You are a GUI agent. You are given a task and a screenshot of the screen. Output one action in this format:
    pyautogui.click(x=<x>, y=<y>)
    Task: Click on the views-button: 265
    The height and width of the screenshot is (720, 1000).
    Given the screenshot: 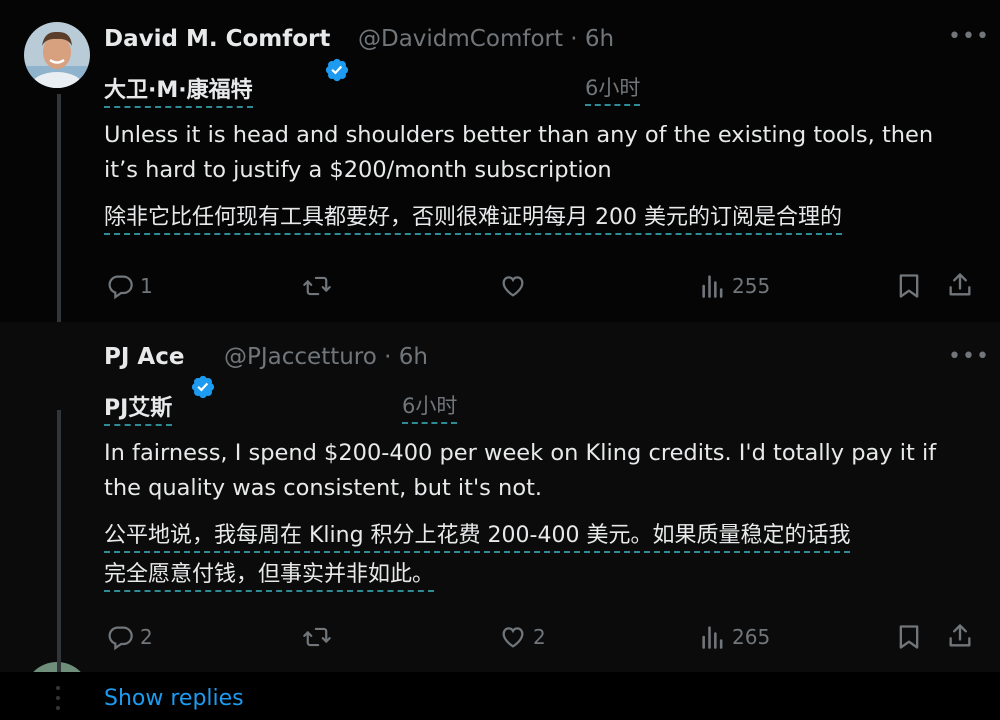 What is the action you would take?
    pyautogui.click(x=735, y=637)
    